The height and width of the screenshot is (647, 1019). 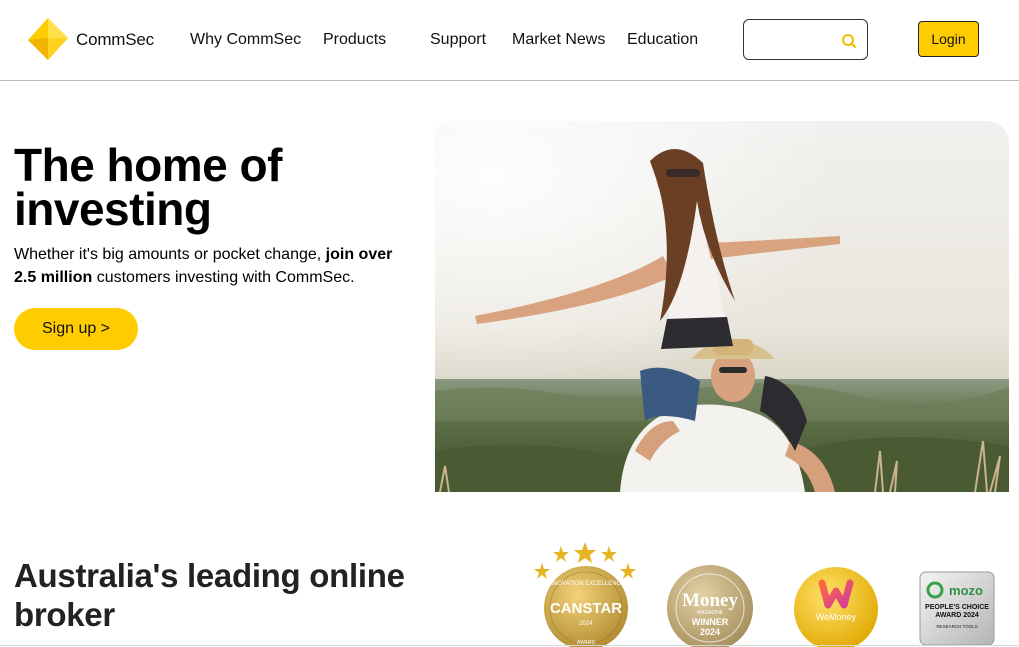 I want to click on canstar-year: 2024, so click(x=586, y=624).